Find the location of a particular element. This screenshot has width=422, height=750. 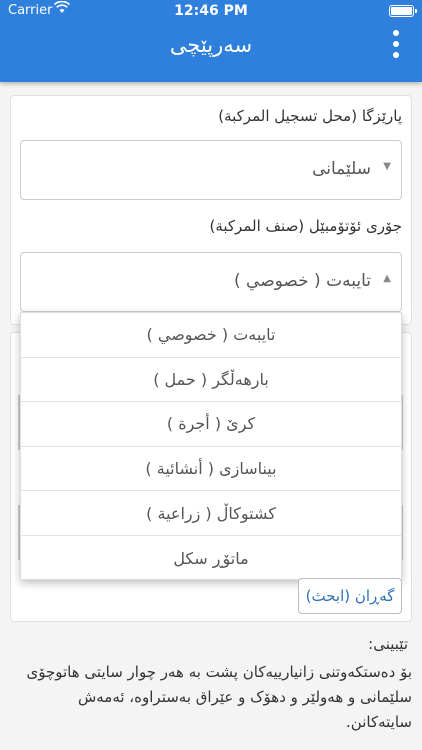

app-header: Carrier 12:46 PM سەرپێچی is located at coordinates (211, 41).